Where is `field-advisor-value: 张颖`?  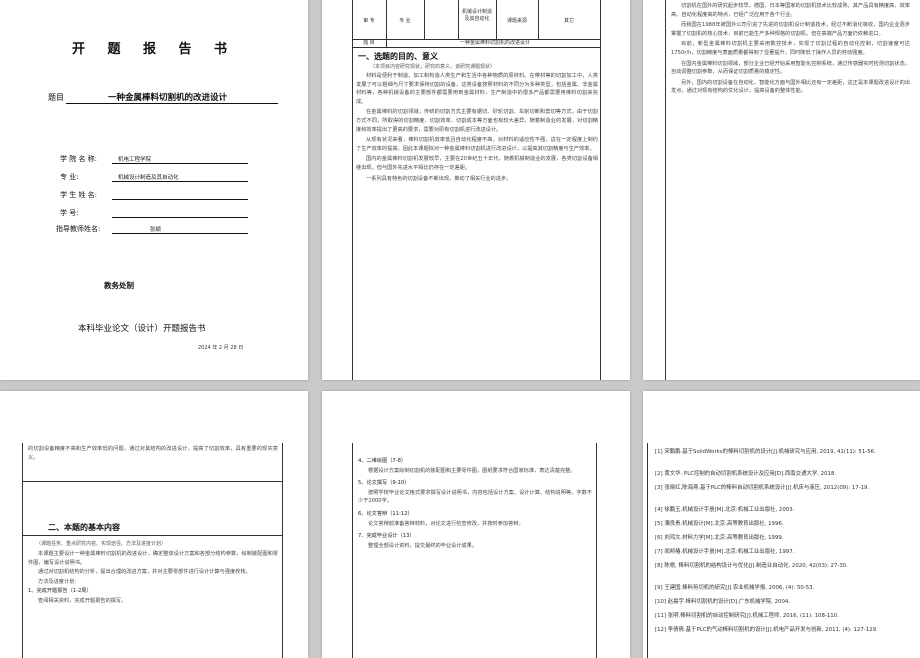
field-advisor-value: 张颖 is located at coordinates (156, 230).